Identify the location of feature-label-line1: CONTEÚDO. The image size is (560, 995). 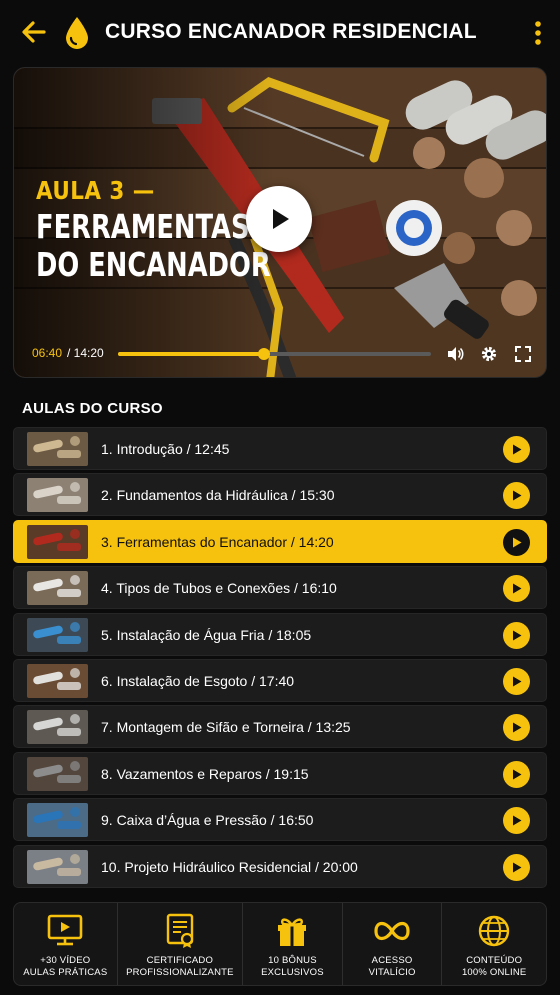
(494, 960).